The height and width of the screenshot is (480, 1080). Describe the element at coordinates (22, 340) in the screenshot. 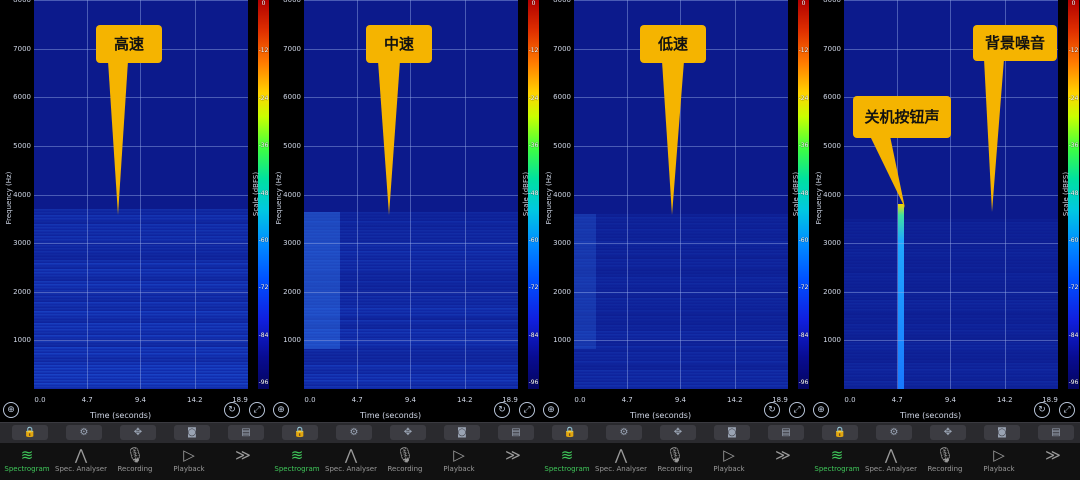

I see `y-tick-label: 1000` at that location.